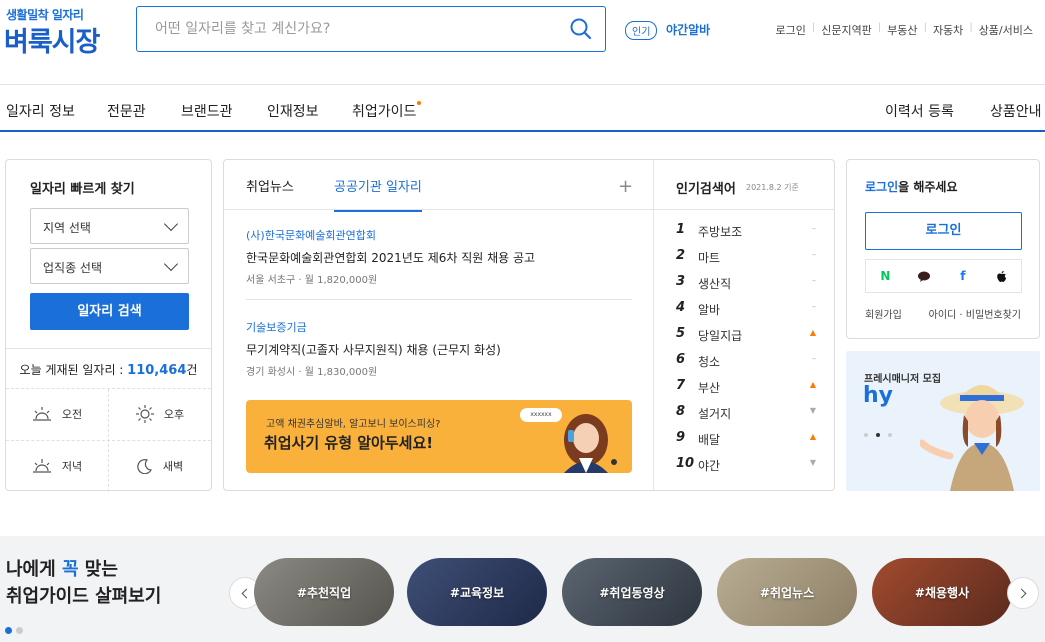  I want to click on util-login-link: 로그인, so click(790, 30).